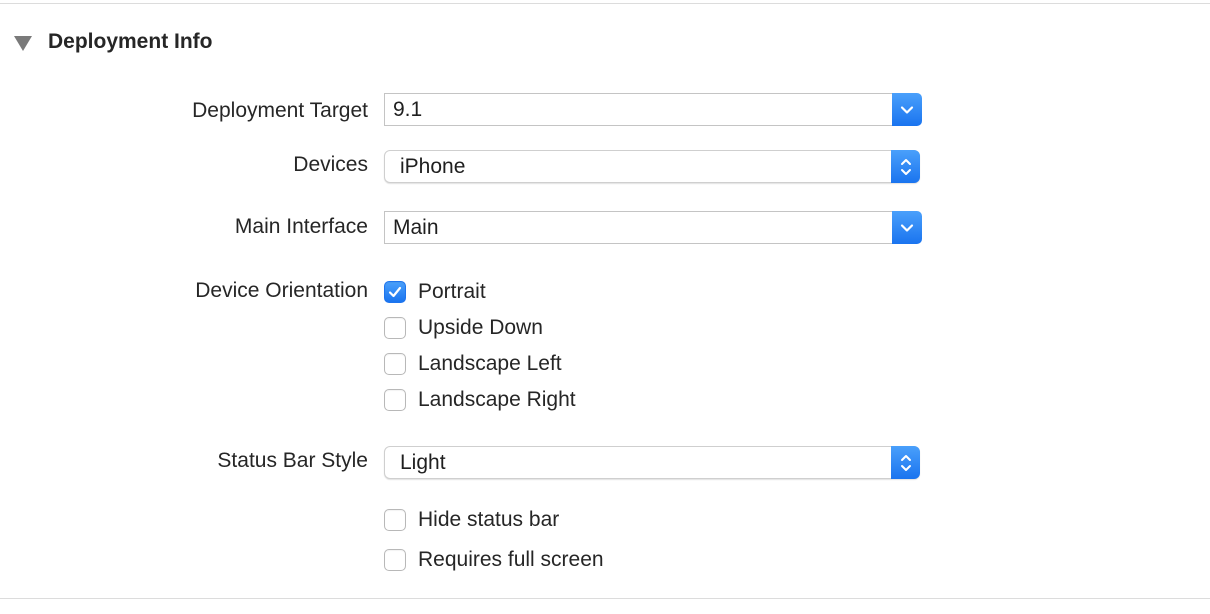  Describe the element at coordinates (490, 363) in the screenshot. I see `landscape-left-label: Landscape Left` at that location.